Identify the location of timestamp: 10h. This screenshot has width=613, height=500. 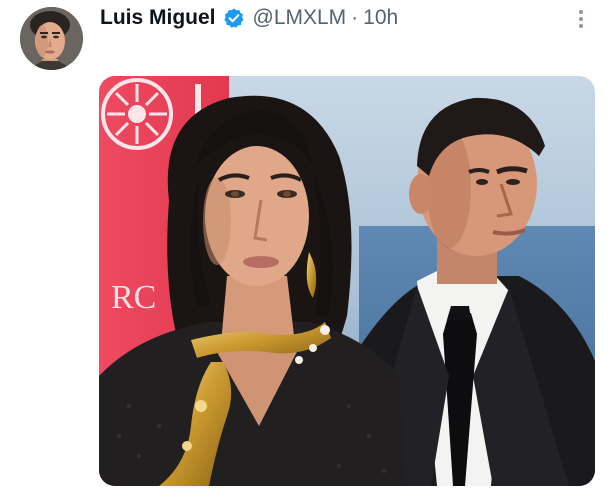
(380, 18).